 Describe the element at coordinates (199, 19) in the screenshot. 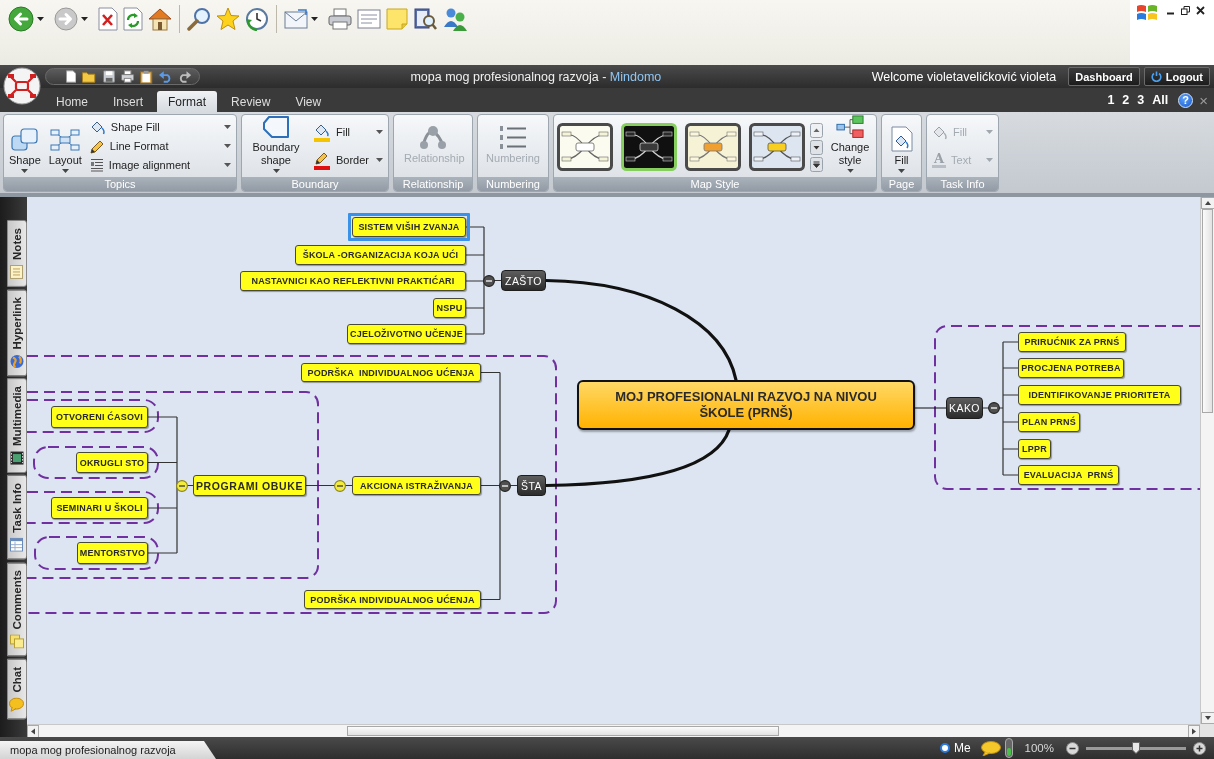

I see `search-icon` at that location.